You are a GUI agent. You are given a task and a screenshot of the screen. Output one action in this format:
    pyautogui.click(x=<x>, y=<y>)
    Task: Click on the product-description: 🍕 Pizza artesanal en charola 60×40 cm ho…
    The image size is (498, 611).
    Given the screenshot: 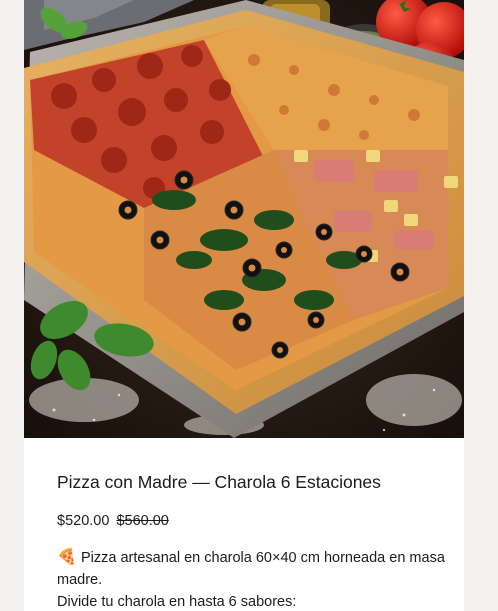 What is the action you would take?
    pyautogui.click(x=252, y=579)
    